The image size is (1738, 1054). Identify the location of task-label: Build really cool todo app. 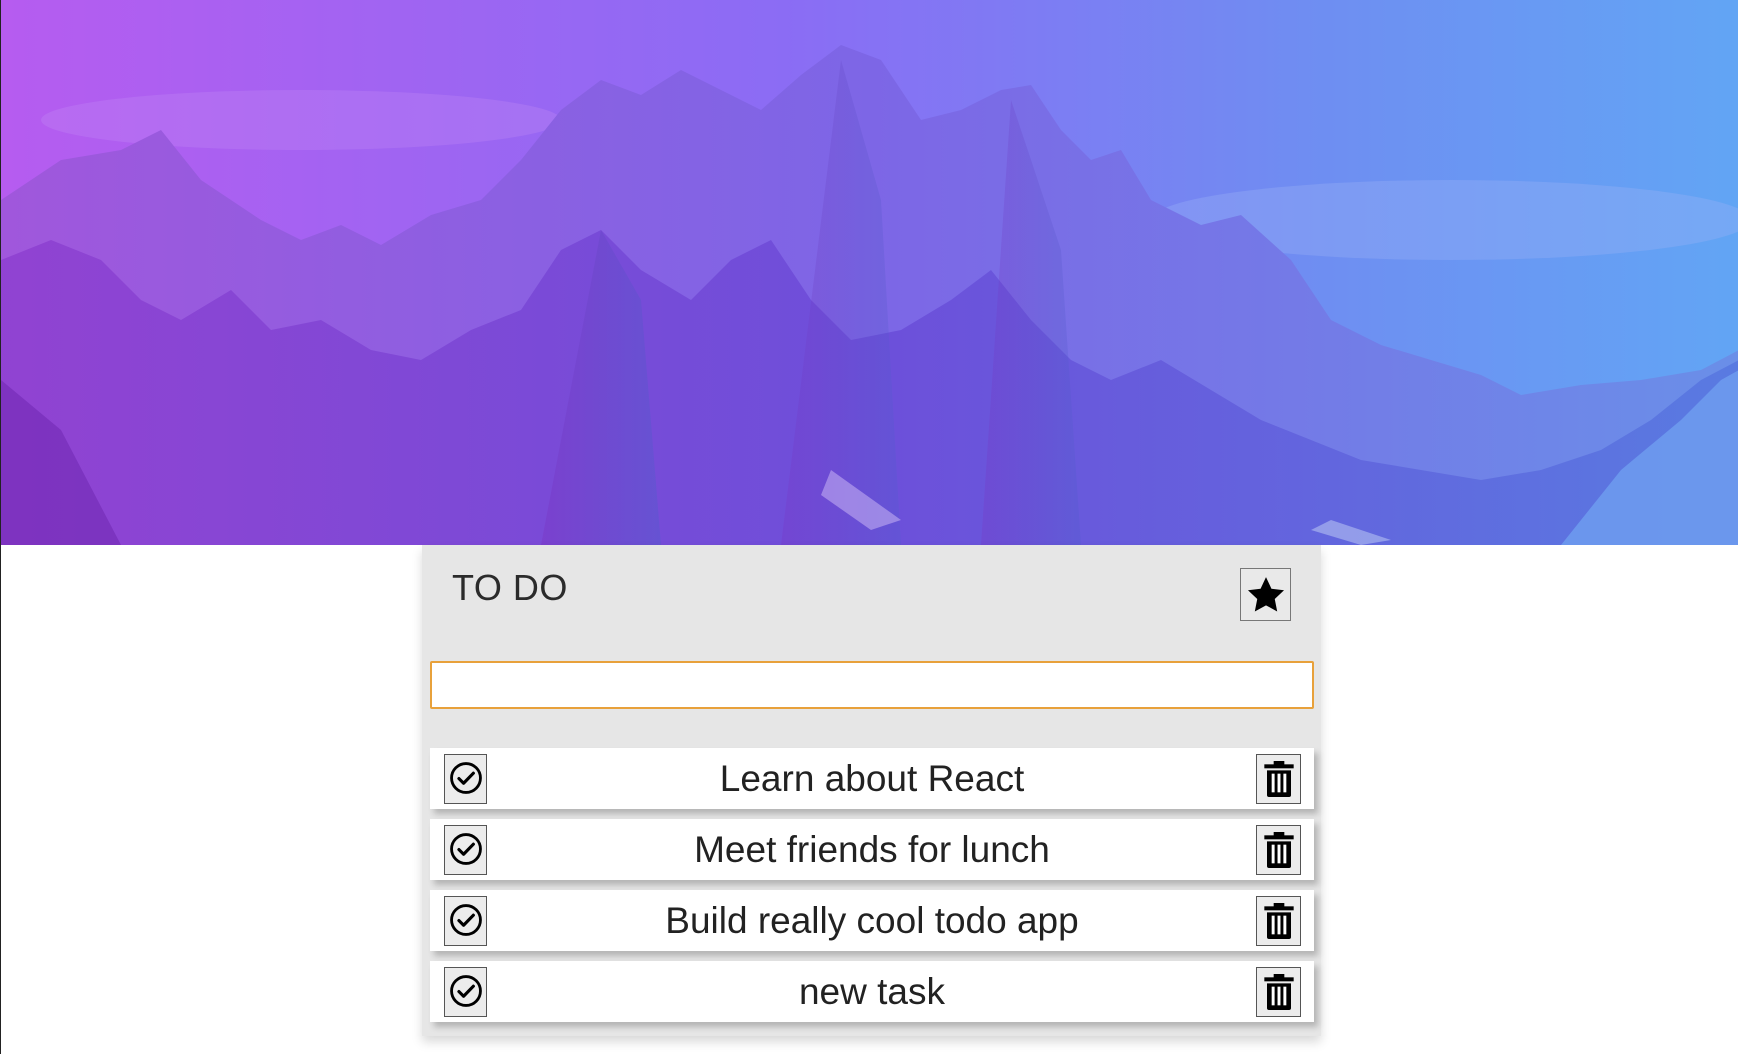
(872, 920).